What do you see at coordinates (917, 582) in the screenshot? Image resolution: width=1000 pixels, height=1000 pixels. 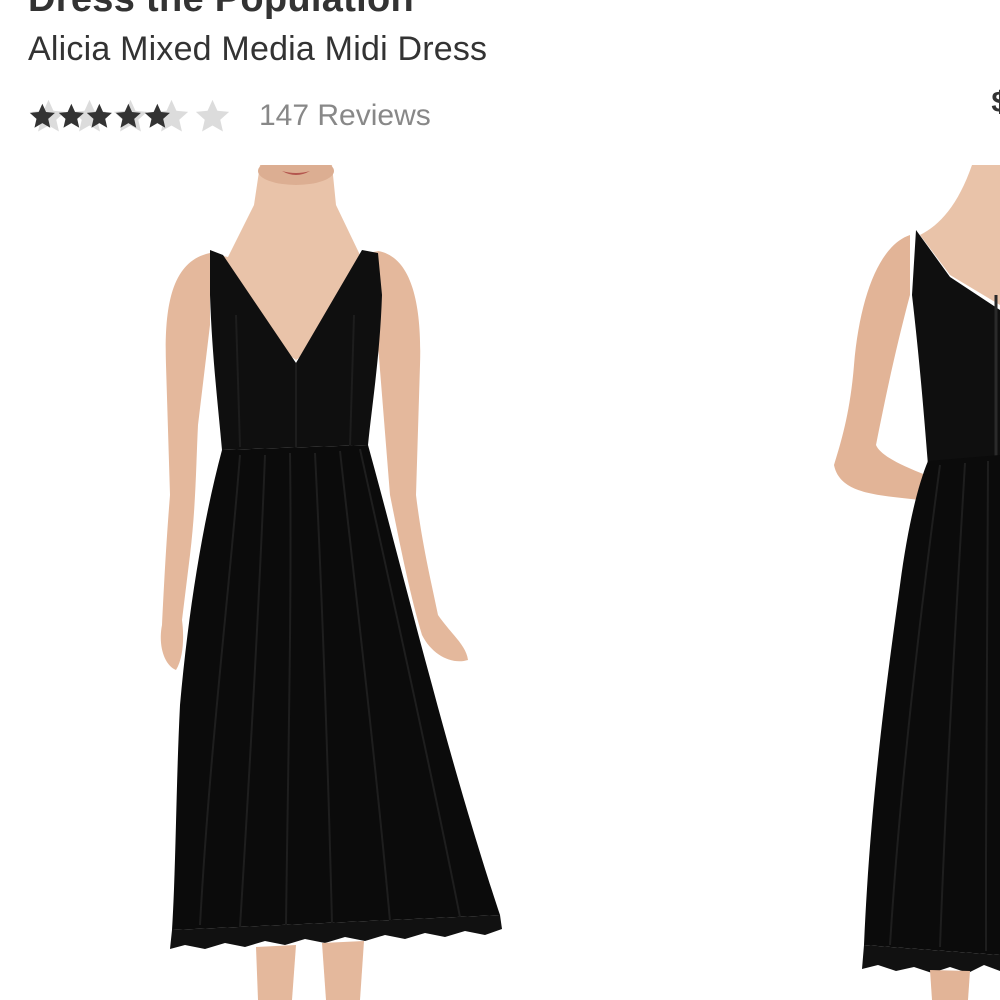 I see `dress-back-illustration` at bounding box center [917, 582].